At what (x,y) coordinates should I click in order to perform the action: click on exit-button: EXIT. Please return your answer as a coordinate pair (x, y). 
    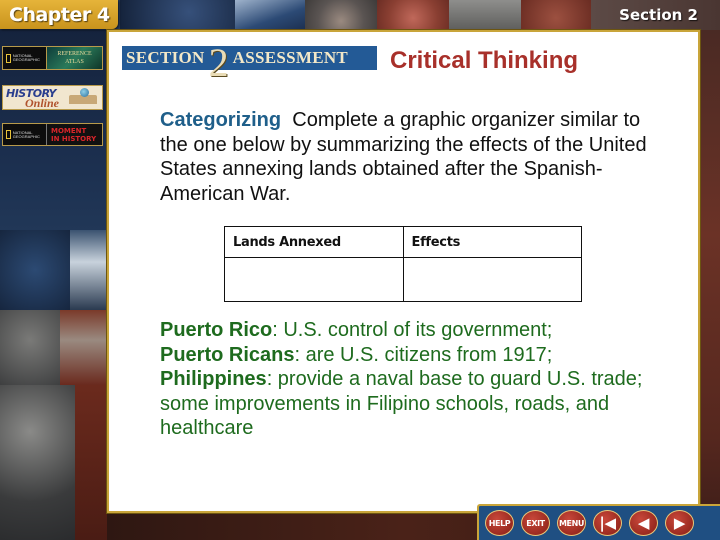
    Looking at the image, I should click on (535, 523).